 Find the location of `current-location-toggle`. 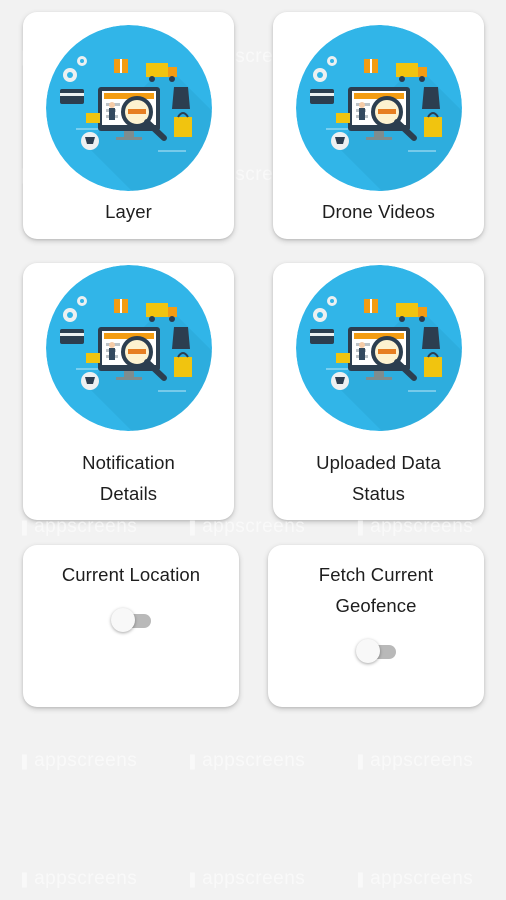

current-location-toggle is located at coordinates (131, 620).